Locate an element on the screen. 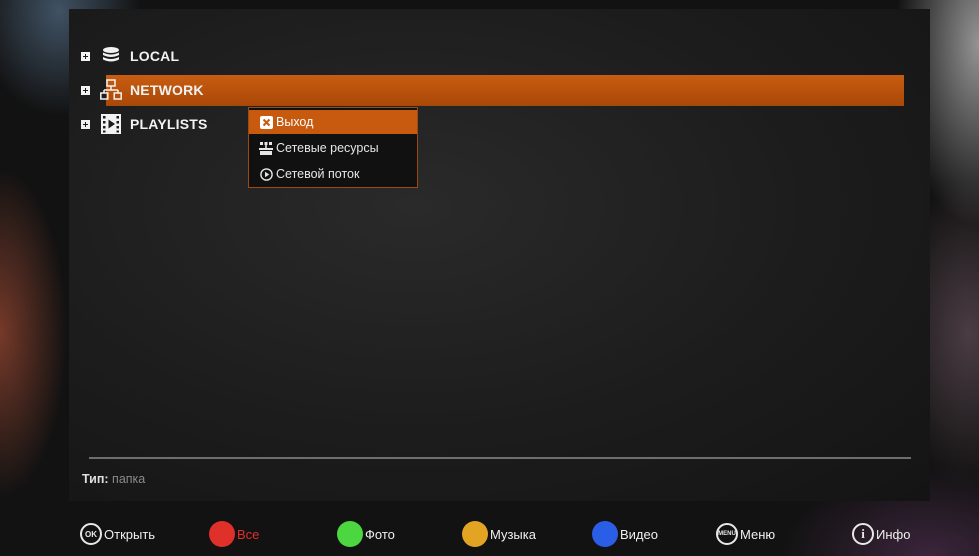 Image resolution: width=979 pixels, height=556 pixels. hint-menu: MENU Меню is located at coordinates (745, 534).